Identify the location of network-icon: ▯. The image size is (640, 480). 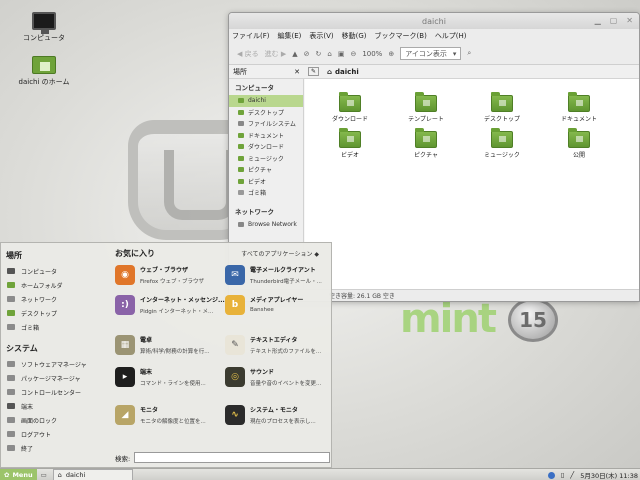
(563, 475).